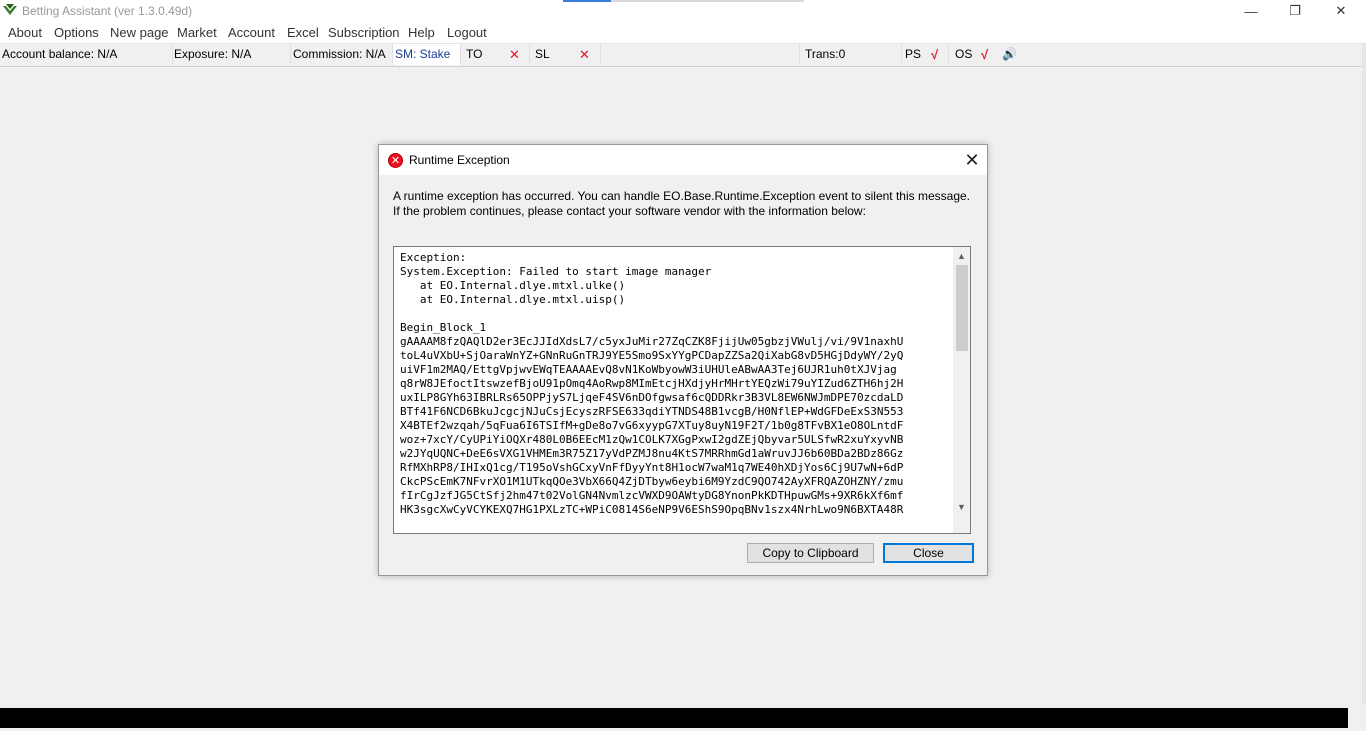 The image size is (1366, 731). What do you see at coordinates (851, 54) in the screenshot?
I see `trans-count: Trans:0` at bounding box center [851, 54].